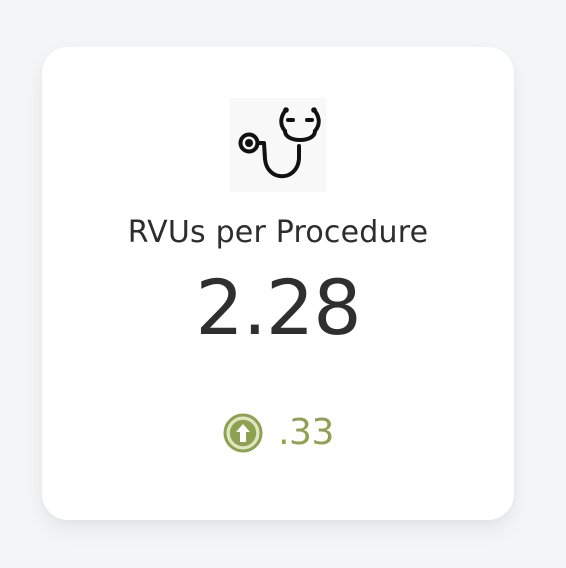  Describe the element at coordinates (278, 232) in the screenshot. I see `kpi-title: RVUs per Procedure` at that location.